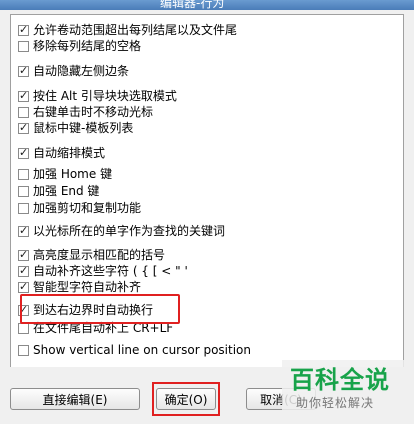 Image resolution: width=414 pixels, height=424 pixels. What do you see at coordinates (66, 191) in the screenshot?
I see `option-label: 加强 End 键` at bounding box center [66, 191].